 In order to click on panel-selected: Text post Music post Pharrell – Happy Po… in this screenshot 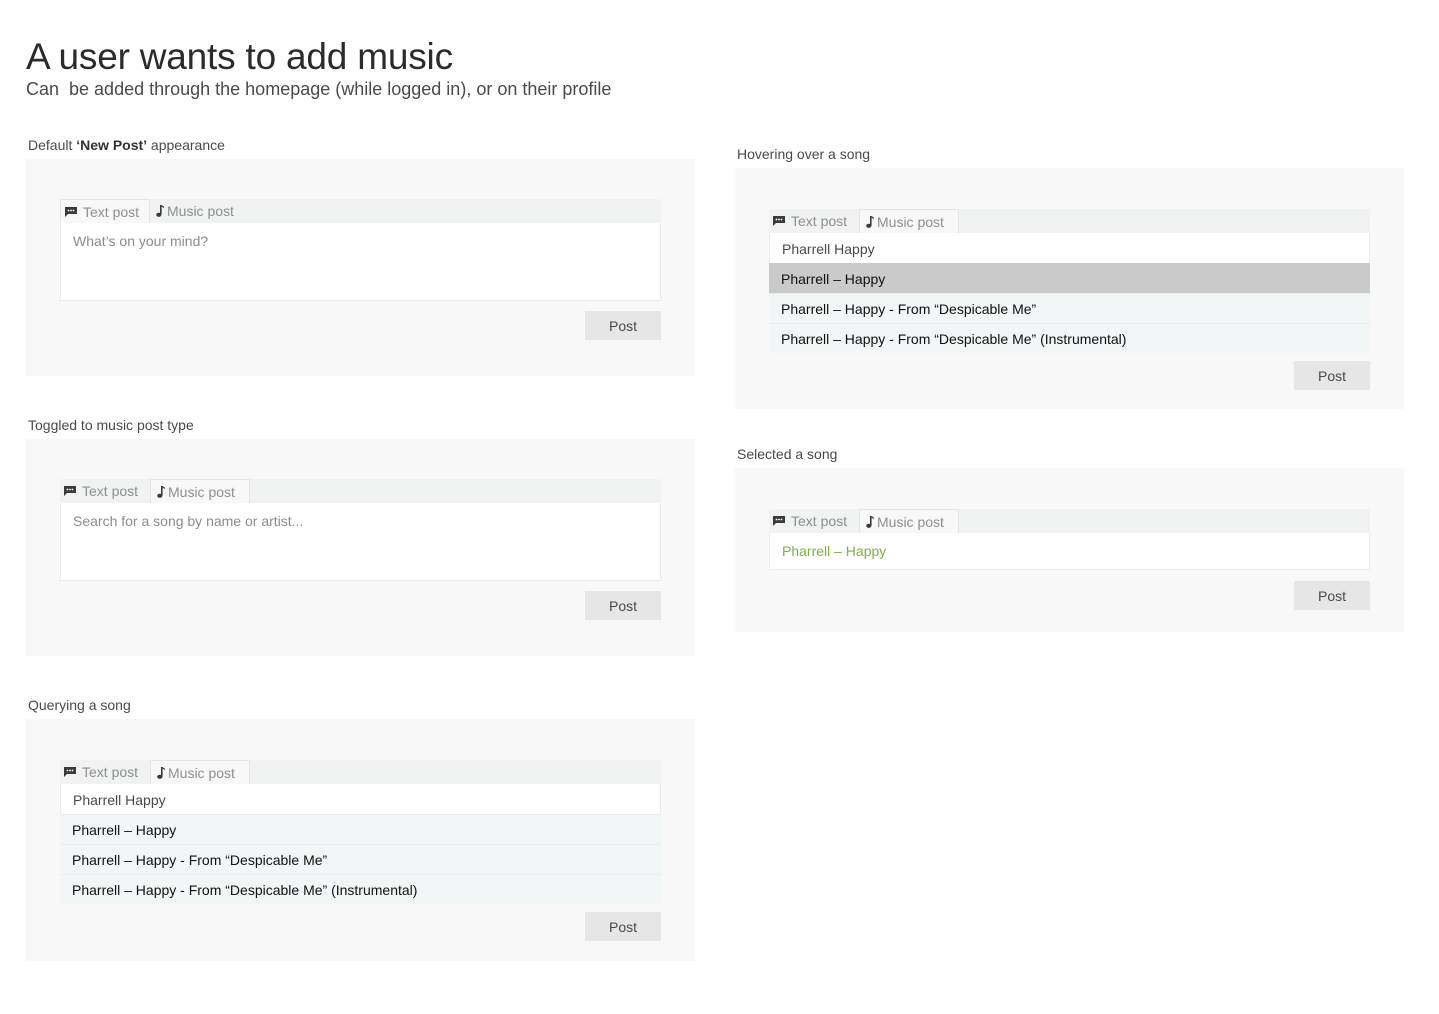, I will do `click(1069, 550)`.